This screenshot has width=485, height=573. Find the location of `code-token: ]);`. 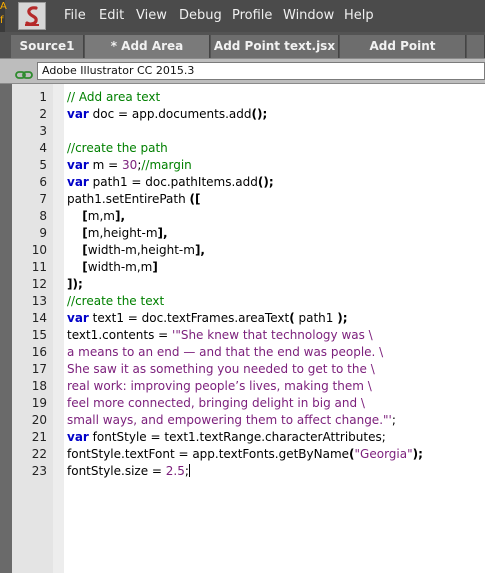

code-token: ]); is located at coordinates (75, 284).